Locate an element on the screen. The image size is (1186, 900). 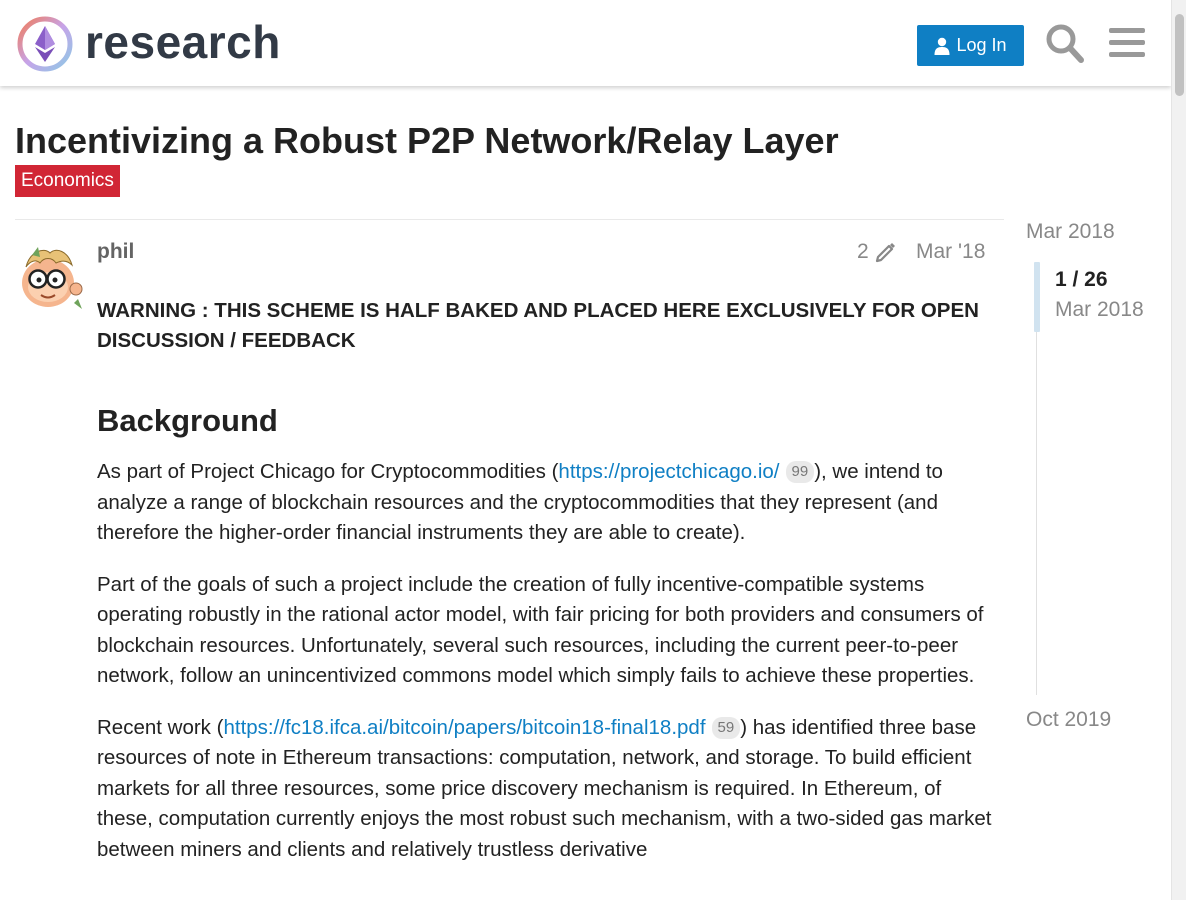
projectchicago-link: https://projectchicago.io/ is located at coordinates (668, 471).